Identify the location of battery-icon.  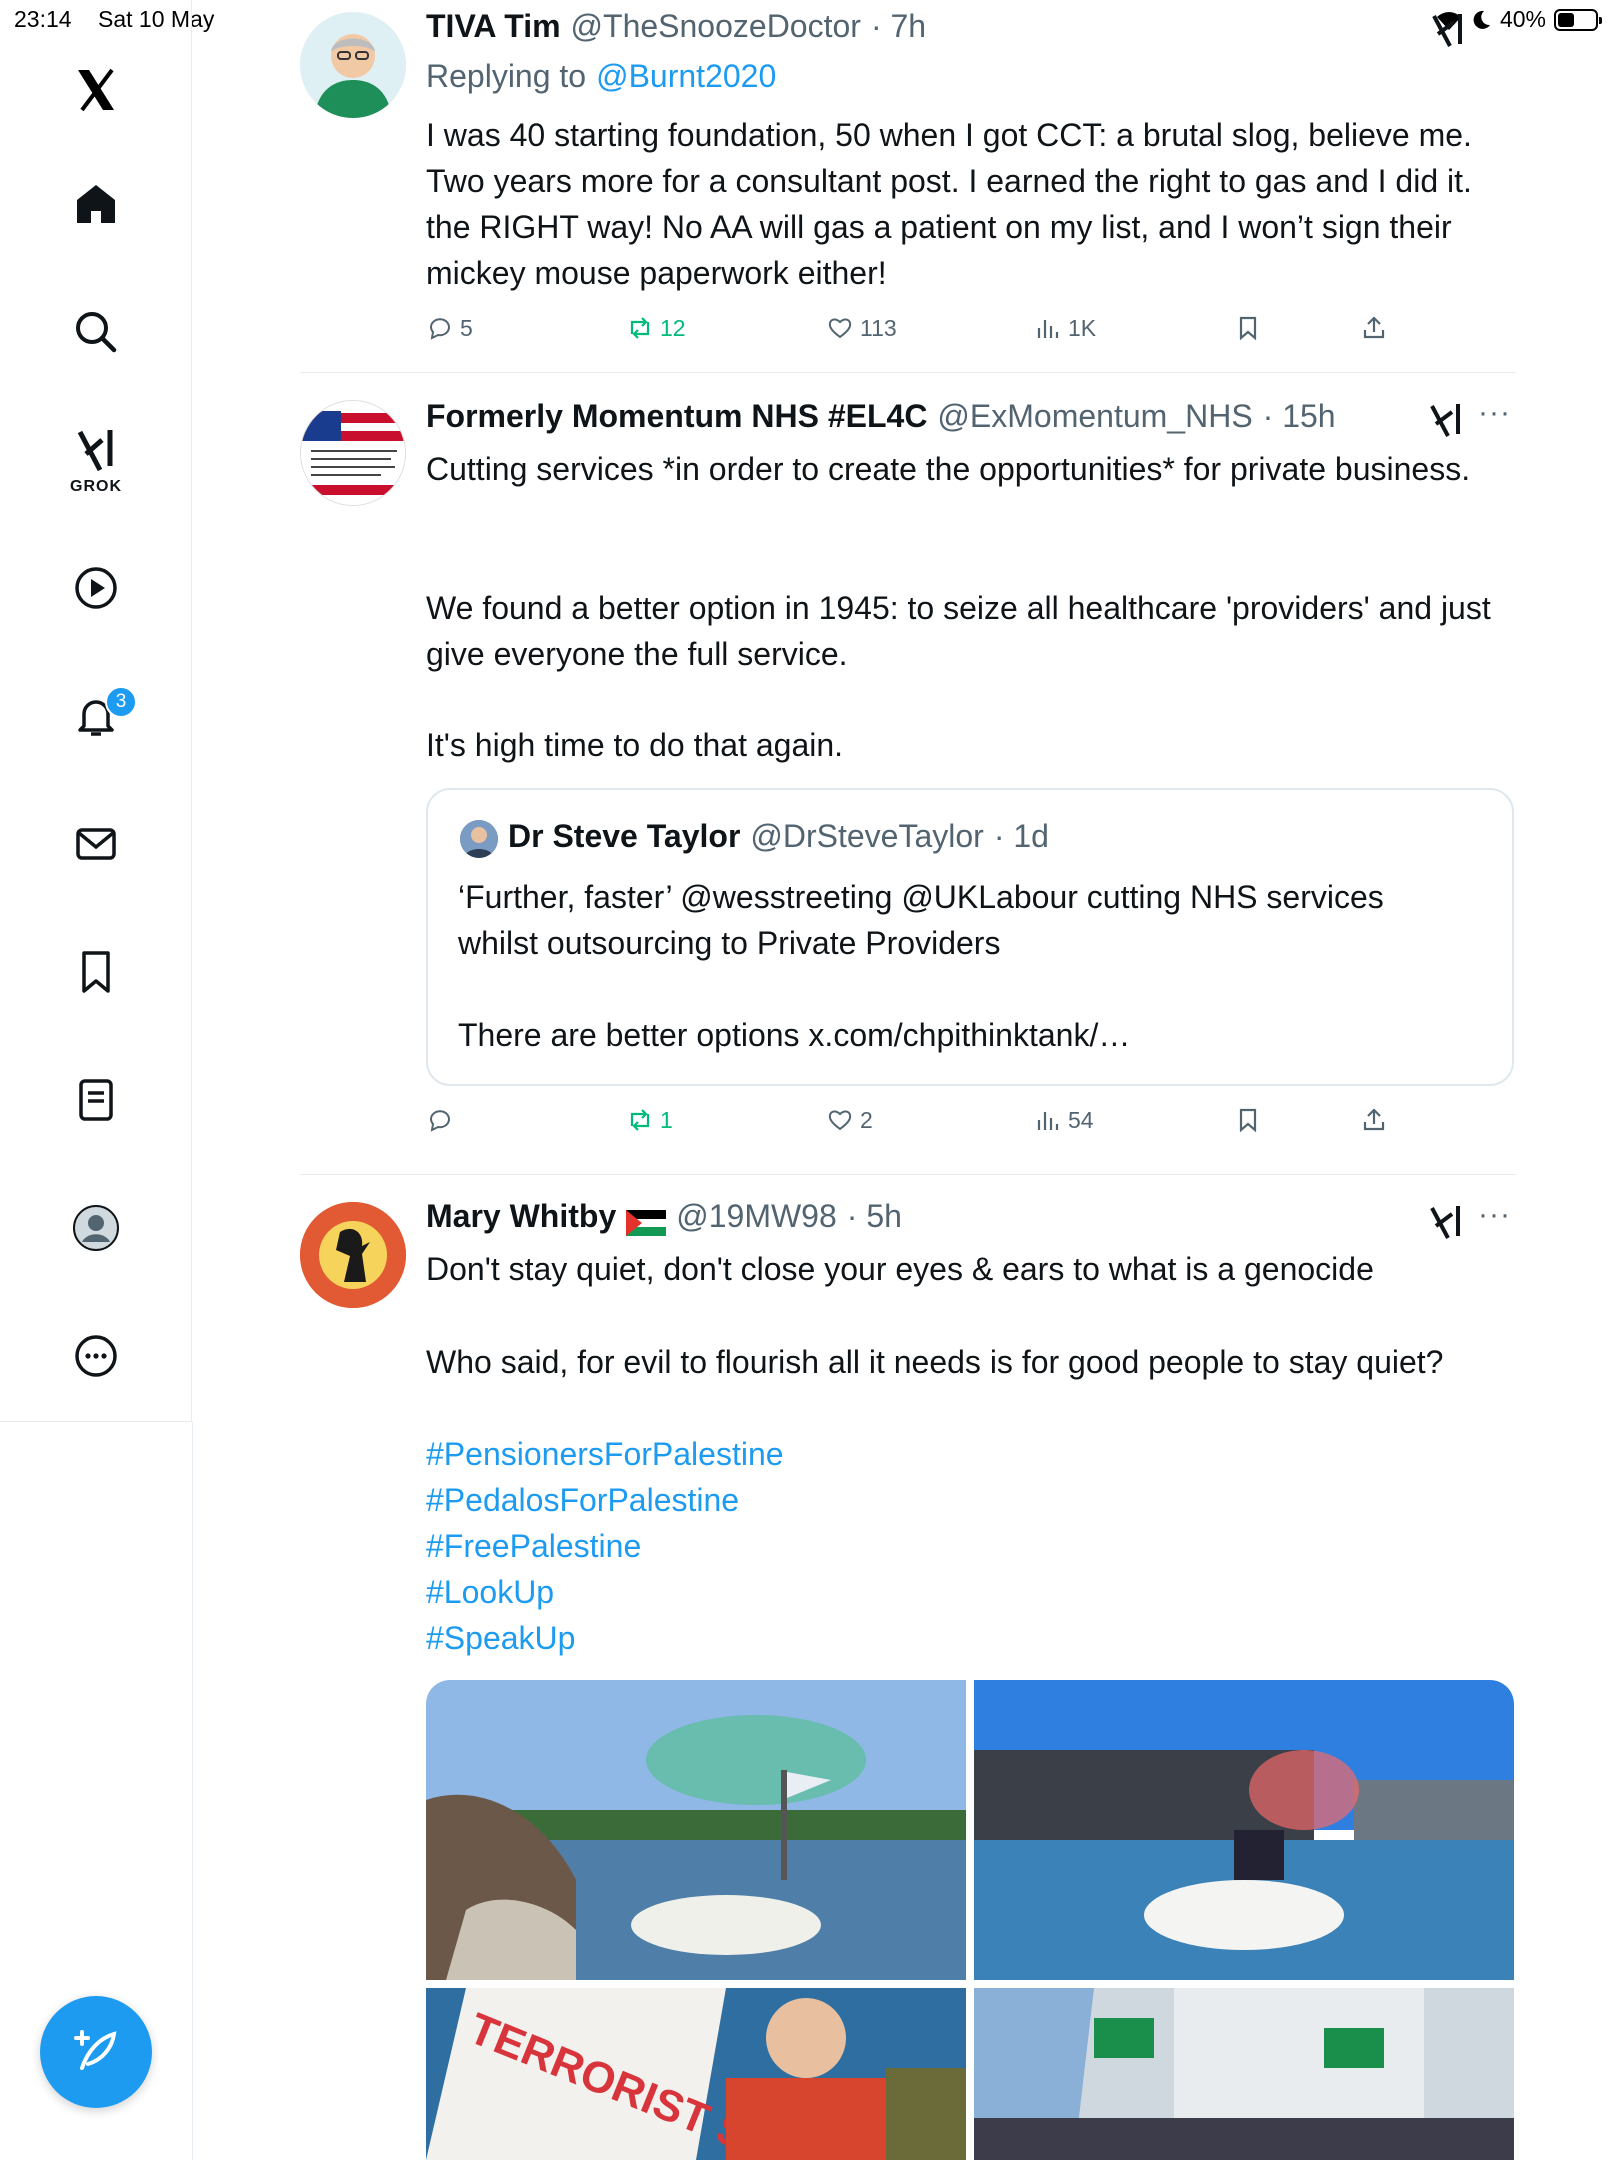
(1578, 19).